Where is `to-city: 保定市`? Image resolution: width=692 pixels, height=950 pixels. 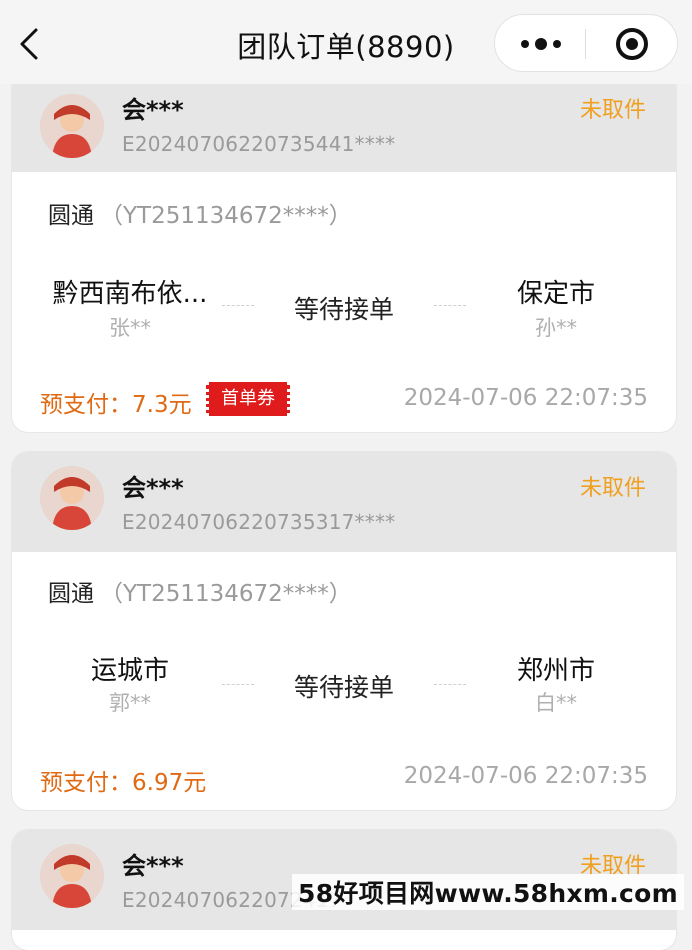 to-city: 保定市 is located at coordinates (555, 294).